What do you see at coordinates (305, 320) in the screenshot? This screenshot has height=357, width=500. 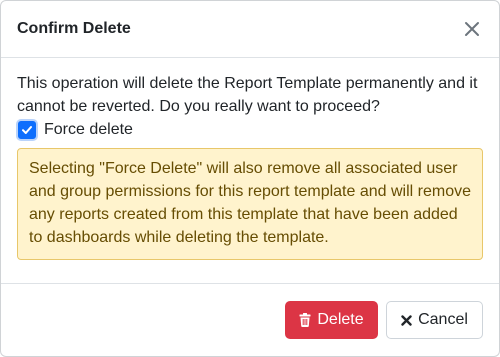 I see `trash-icon` at bounding box center [305, 320].